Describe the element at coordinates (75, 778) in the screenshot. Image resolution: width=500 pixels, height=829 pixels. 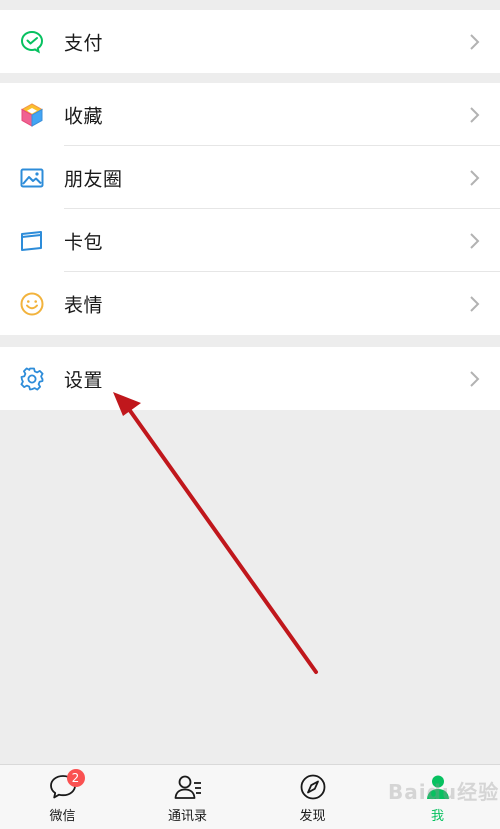
I see `unread-badge: 2` at that location.